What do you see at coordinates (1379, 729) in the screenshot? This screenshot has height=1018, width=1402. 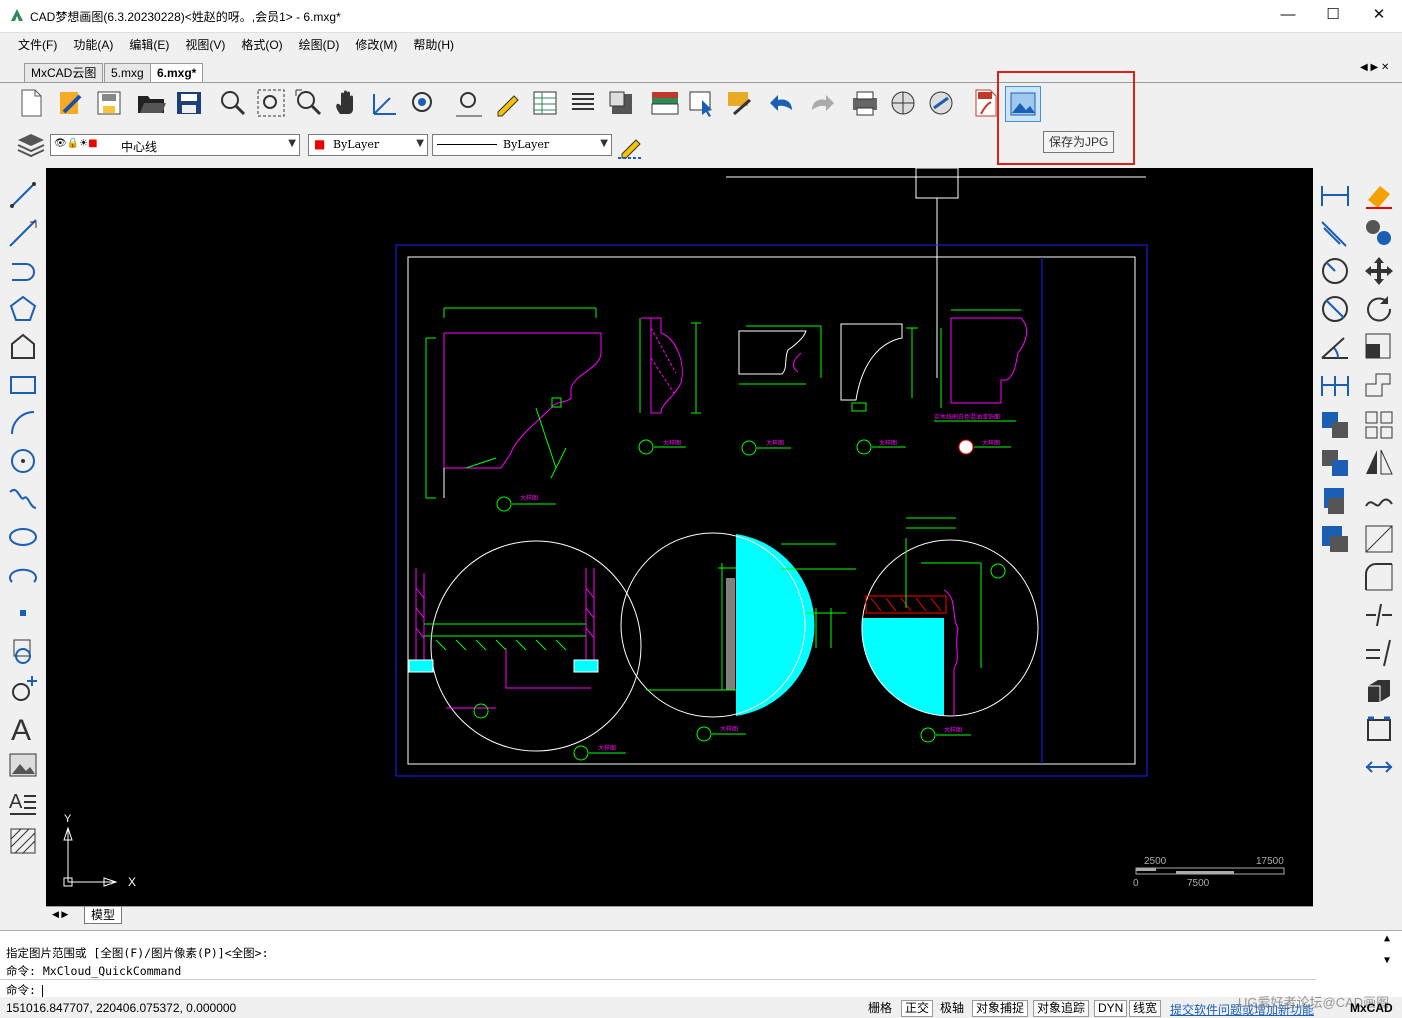 I see `chamfer-icon` at bounding box center [1379, 729].